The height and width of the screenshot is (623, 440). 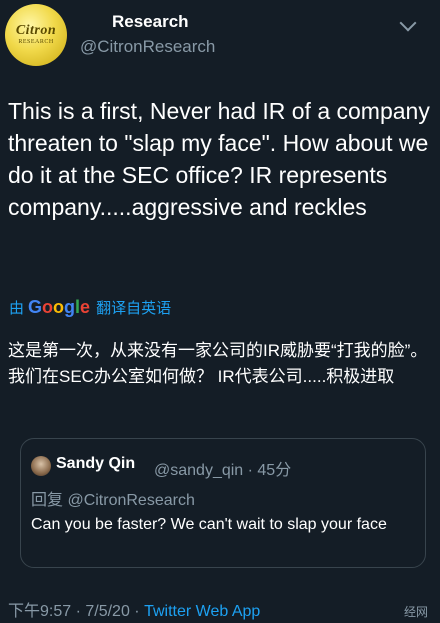 I want to click on google-logo: Google, so click(x=59, y=306).